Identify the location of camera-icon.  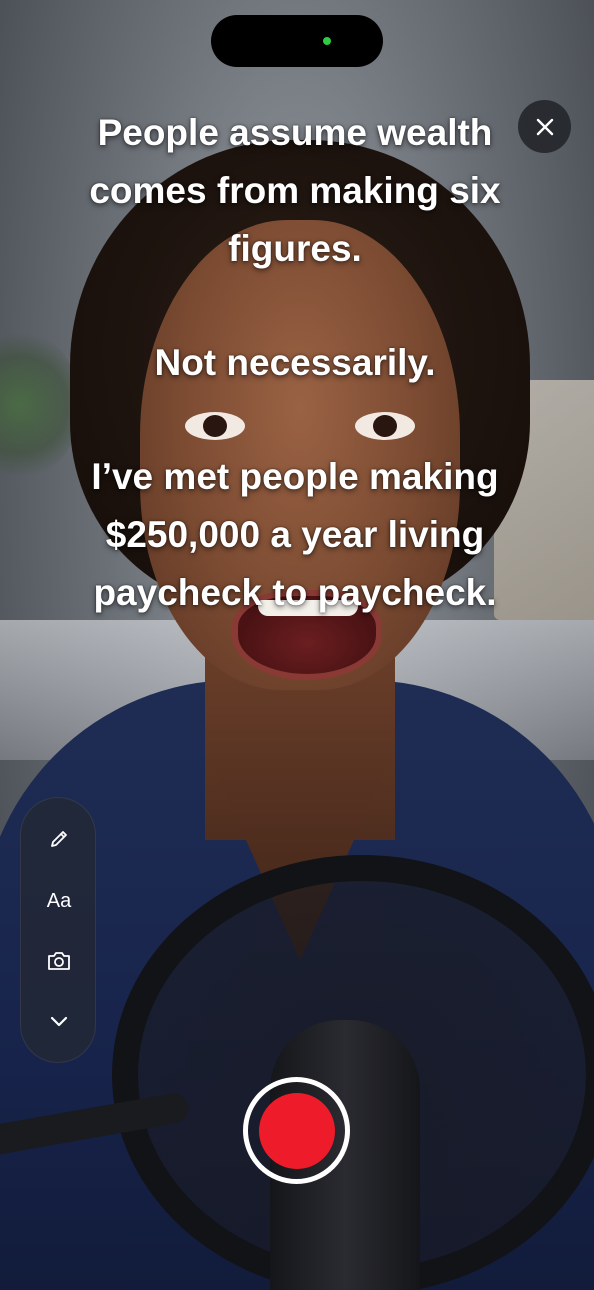
(59, 961).